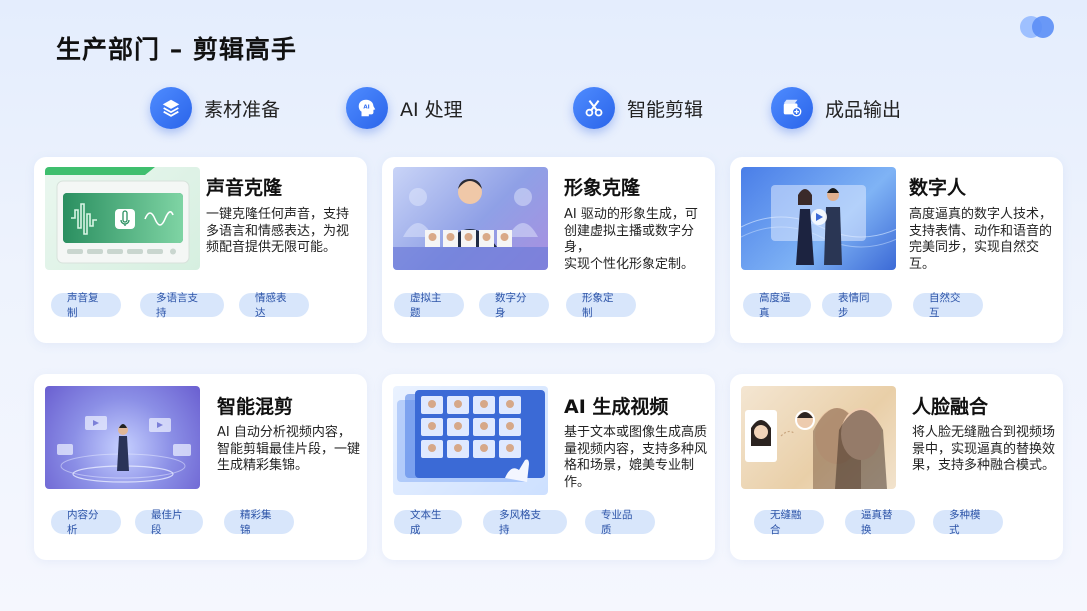 The image size is (1087, 611). What do you see at coordinates (122, 218) in the screenshot?
I see `voice-clone-image` at bounding box center [122, 218].